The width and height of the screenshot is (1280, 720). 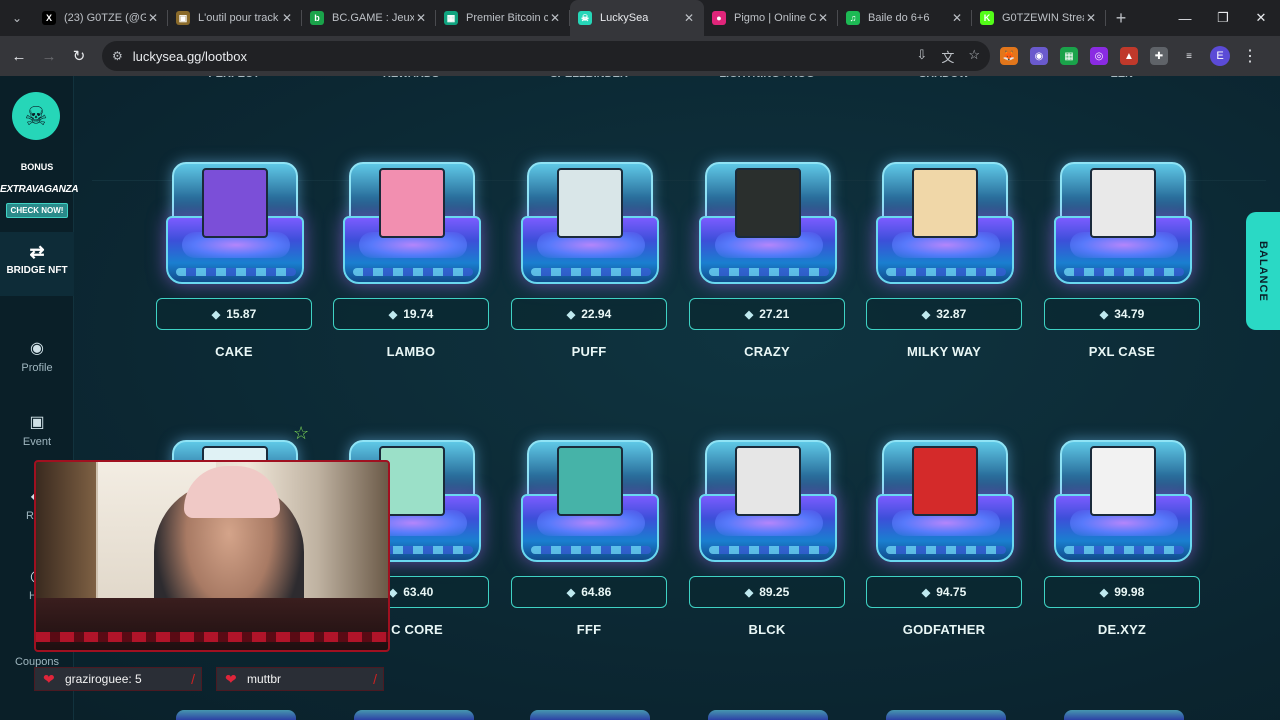 I want to click on calendar-icon: ▣, so click(x=37, y=422).